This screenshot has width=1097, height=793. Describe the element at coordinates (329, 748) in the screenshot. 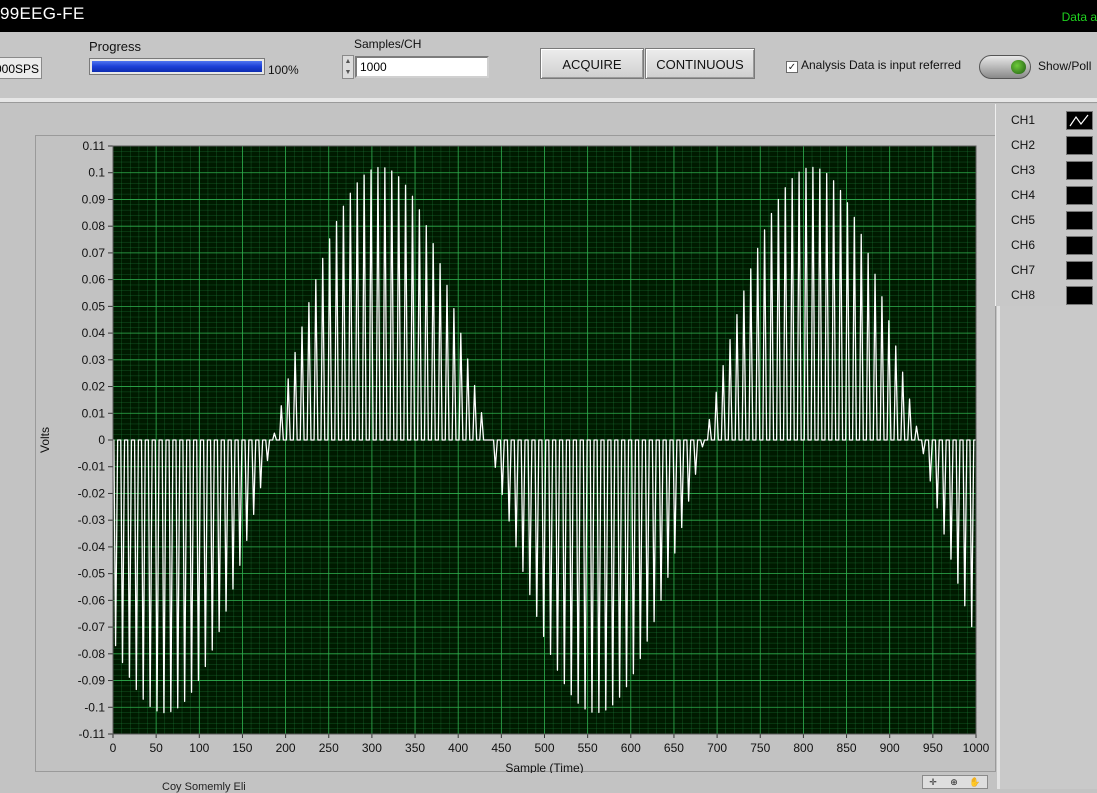

I see `x-tick-label: 250` at that location.